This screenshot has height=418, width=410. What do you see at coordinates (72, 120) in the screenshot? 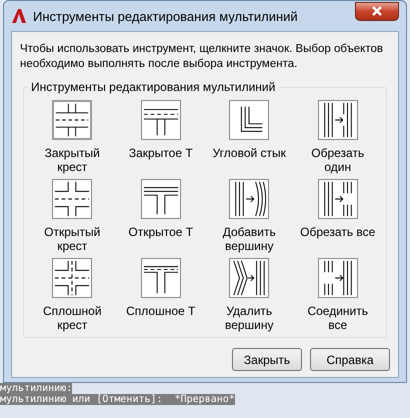
I see `closed-cross-icon` at bounding box center [72, 120].